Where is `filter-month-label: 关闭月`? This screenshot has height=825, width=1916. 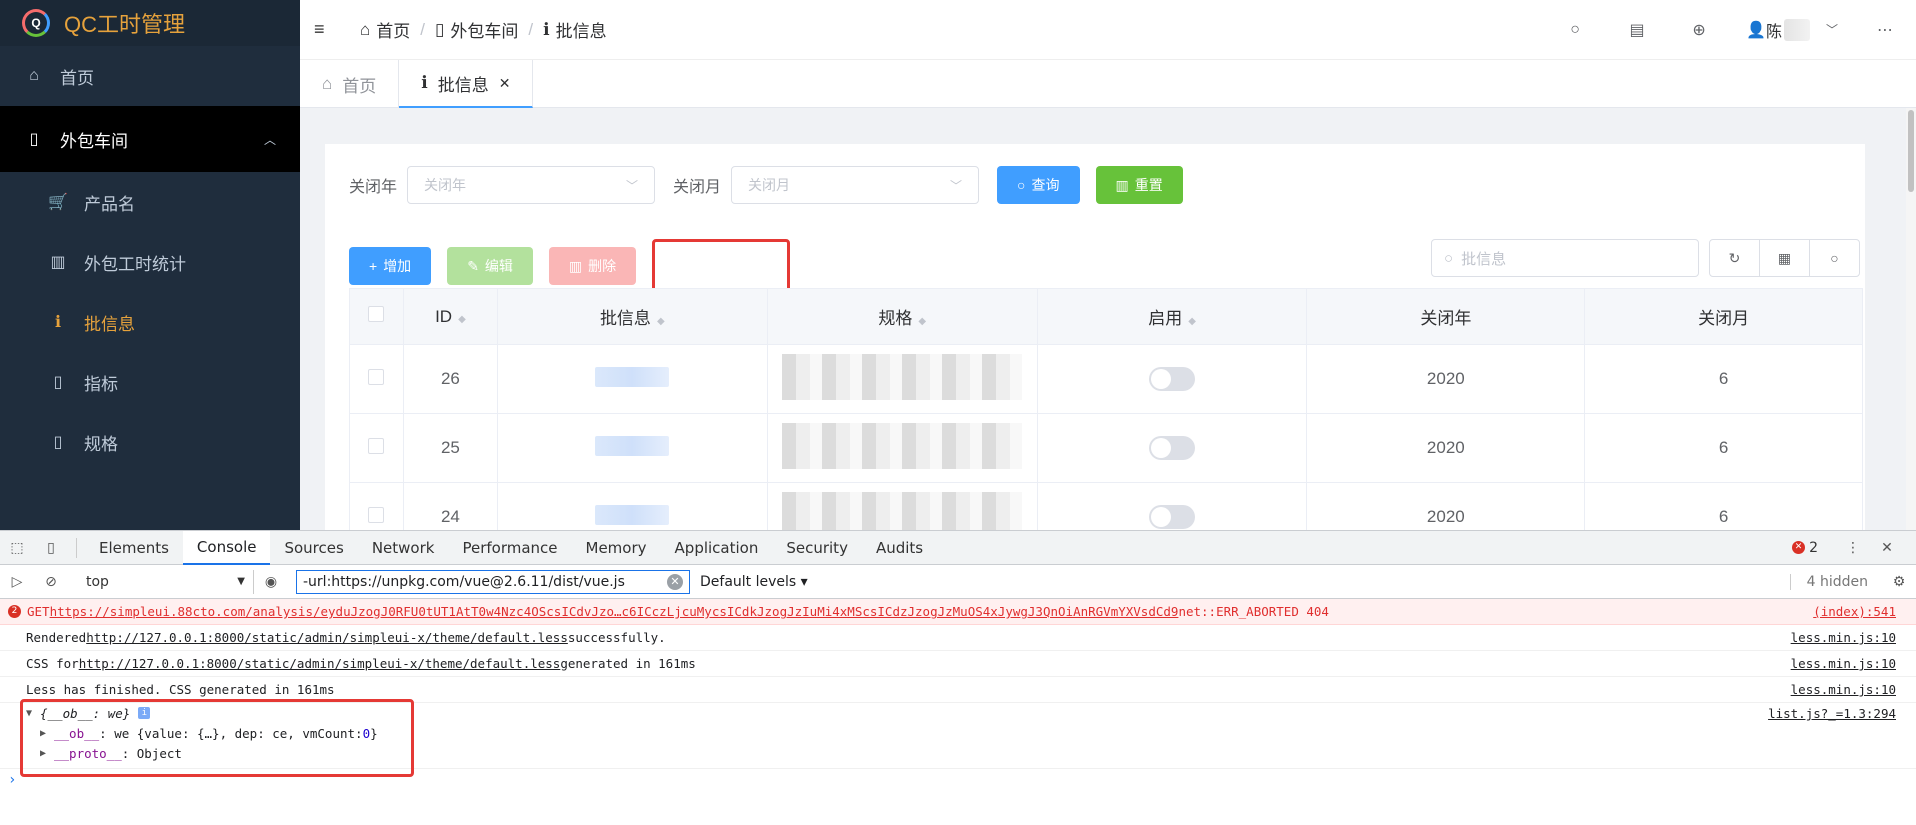
filter-month-label: 关闭月 is located at coordinates (697, 187).